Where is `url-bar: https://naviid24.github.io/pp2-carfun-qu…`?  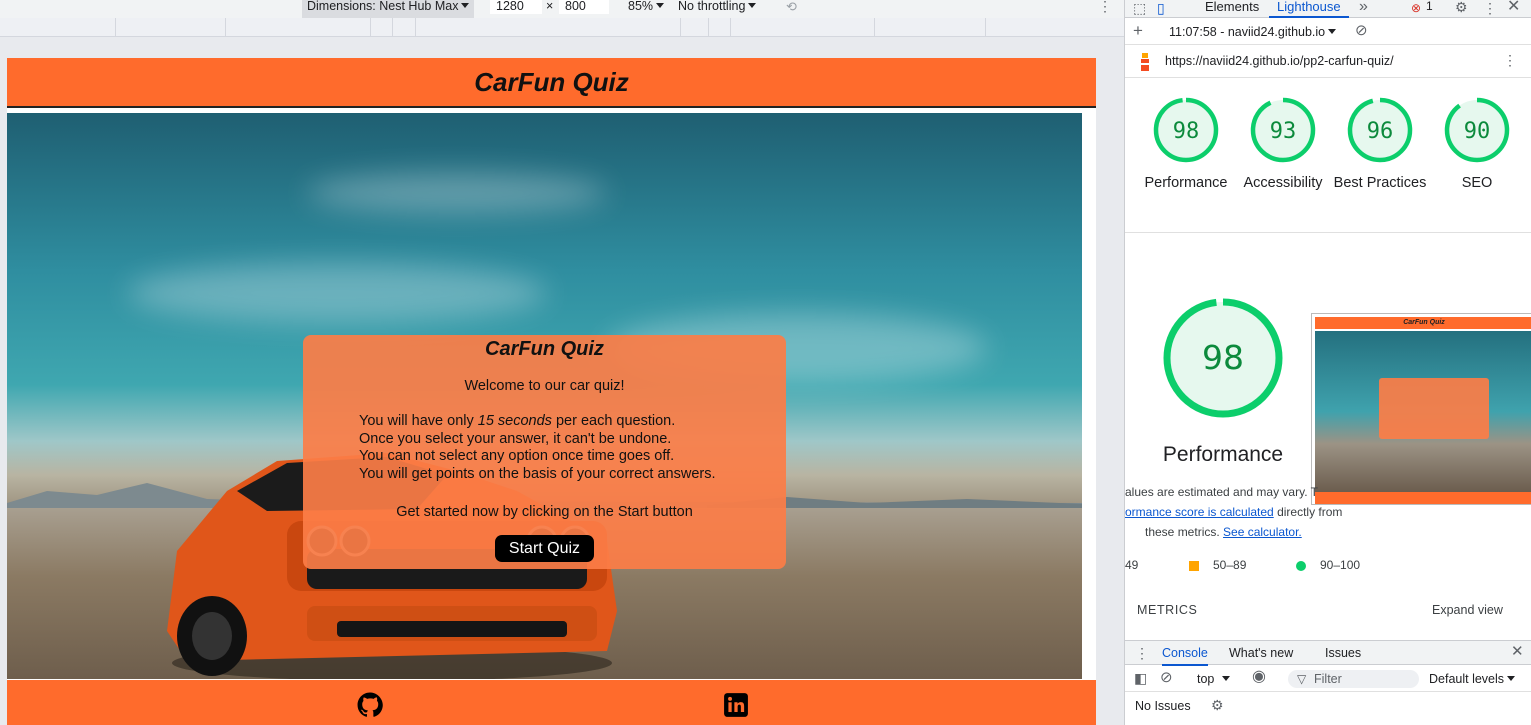
url-bar: https://naviid24.github.io/pp2-carfun-qu… is located at coordinates (1328, 61).